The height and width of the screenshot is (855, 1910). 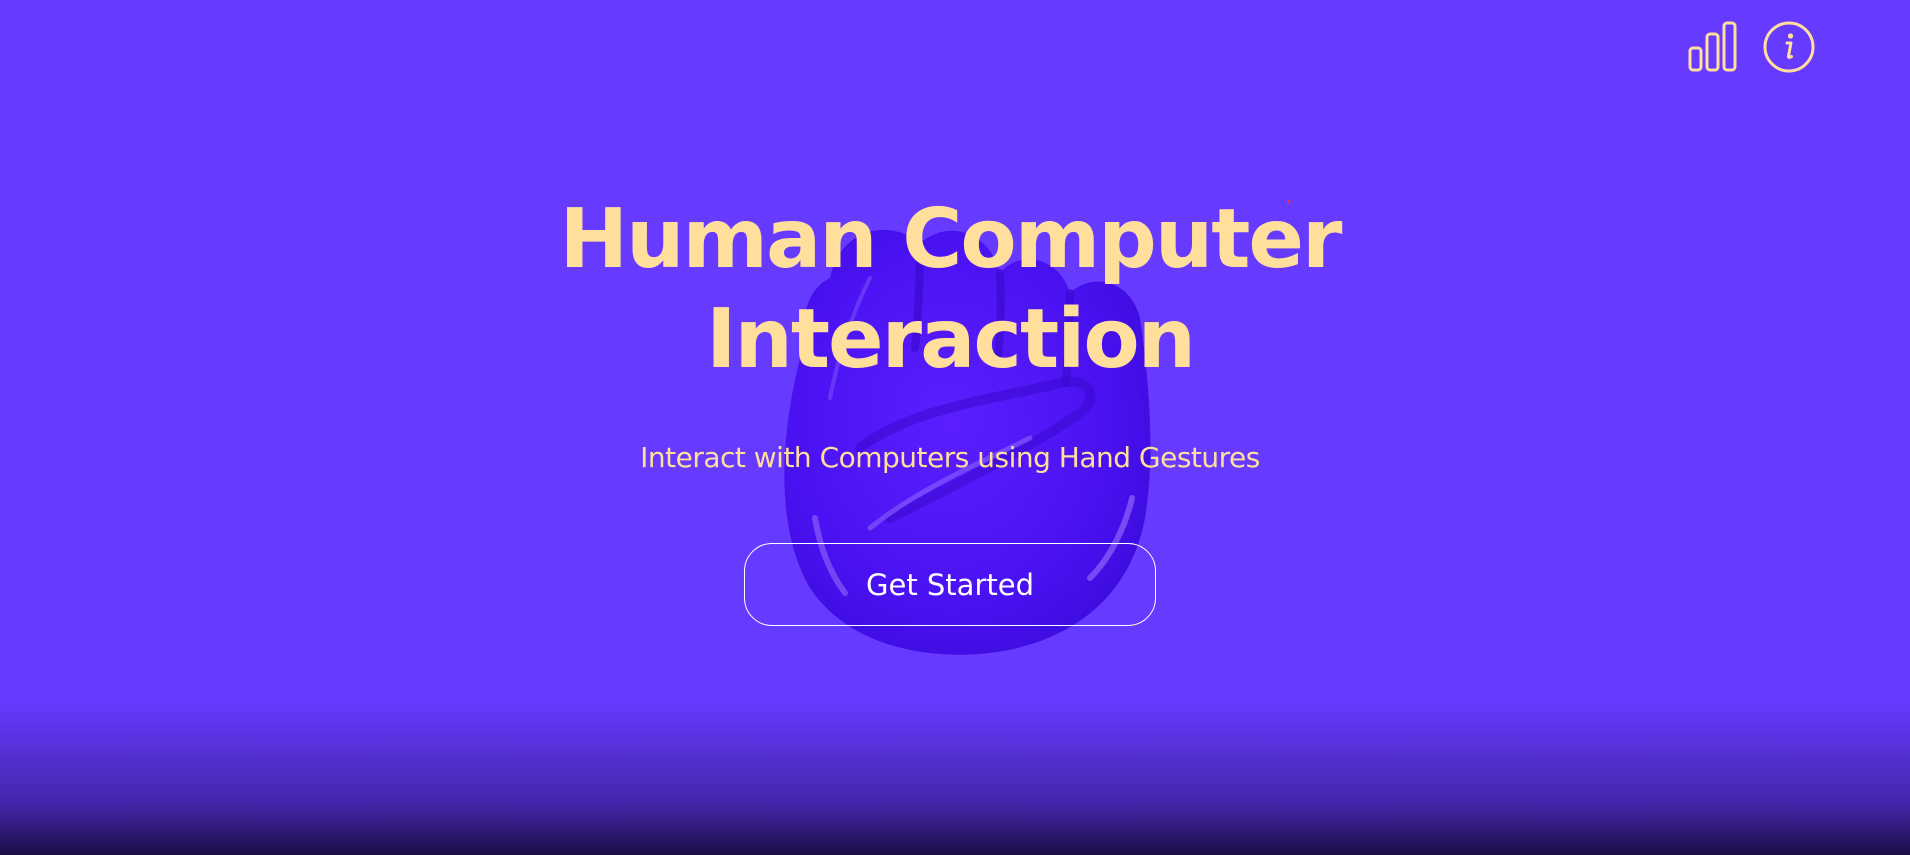 What do you see at coordinates (950, 339) in the screenshot?
I see `title-line-2: Interaction` at bounding box center [950, 339].